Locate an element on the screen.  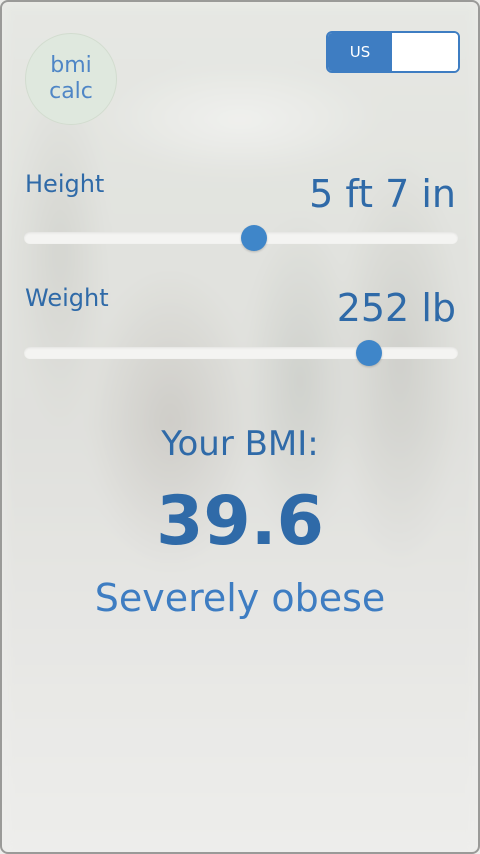
height-value: 5 ft 7 in is located at coordinates (382, 194).